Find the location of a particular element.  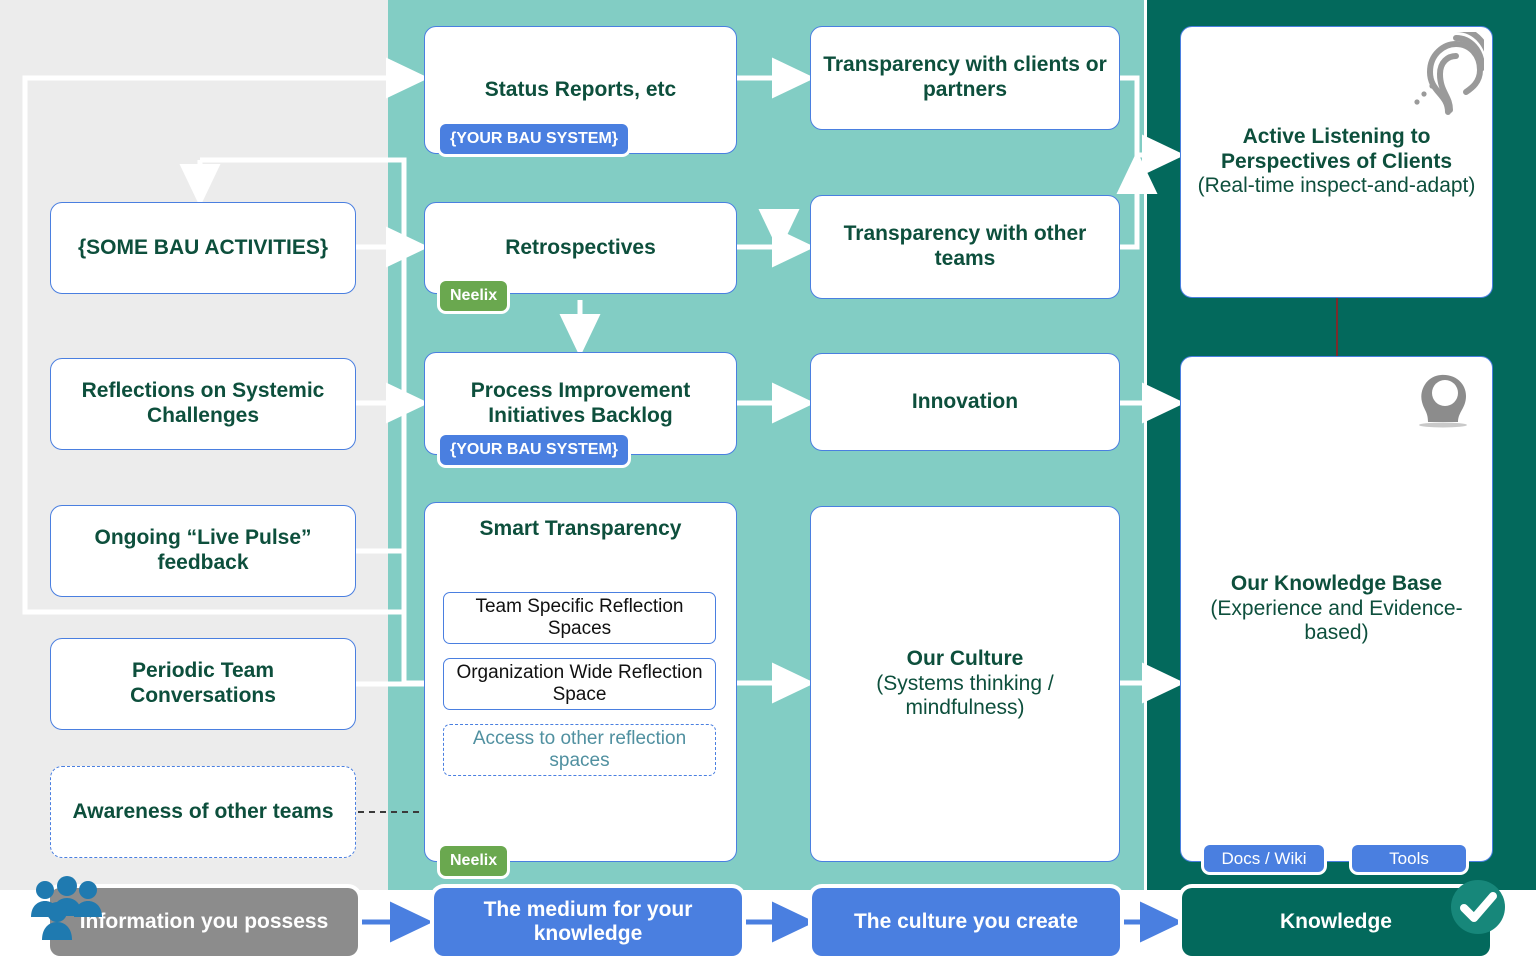

node-periodic-team-conversations: Periodic Team Conversations is located at coordinates (203, 684).